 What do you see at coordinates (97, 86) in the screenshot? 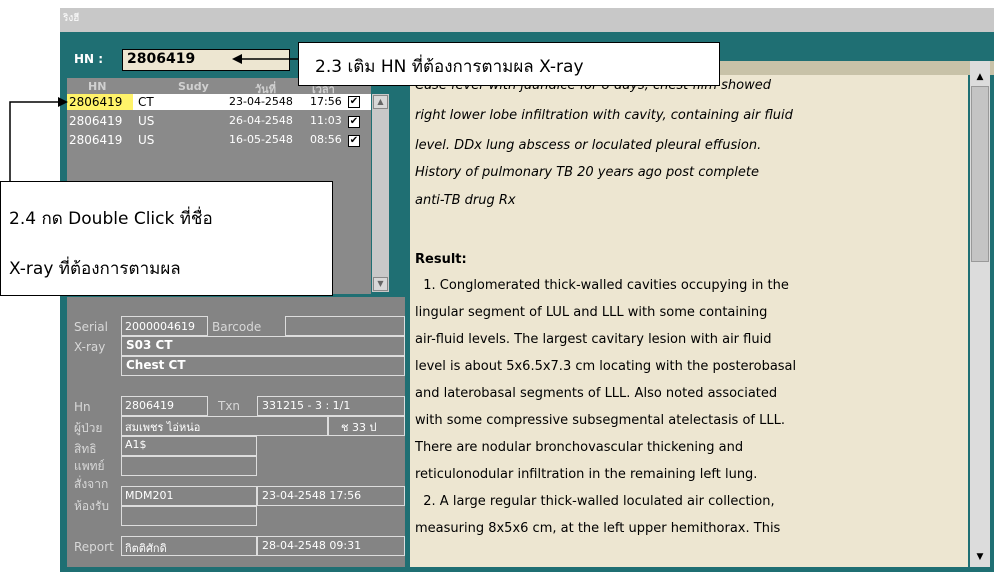
I see `col-header-hn: HN` at bounding box center [97, 86].